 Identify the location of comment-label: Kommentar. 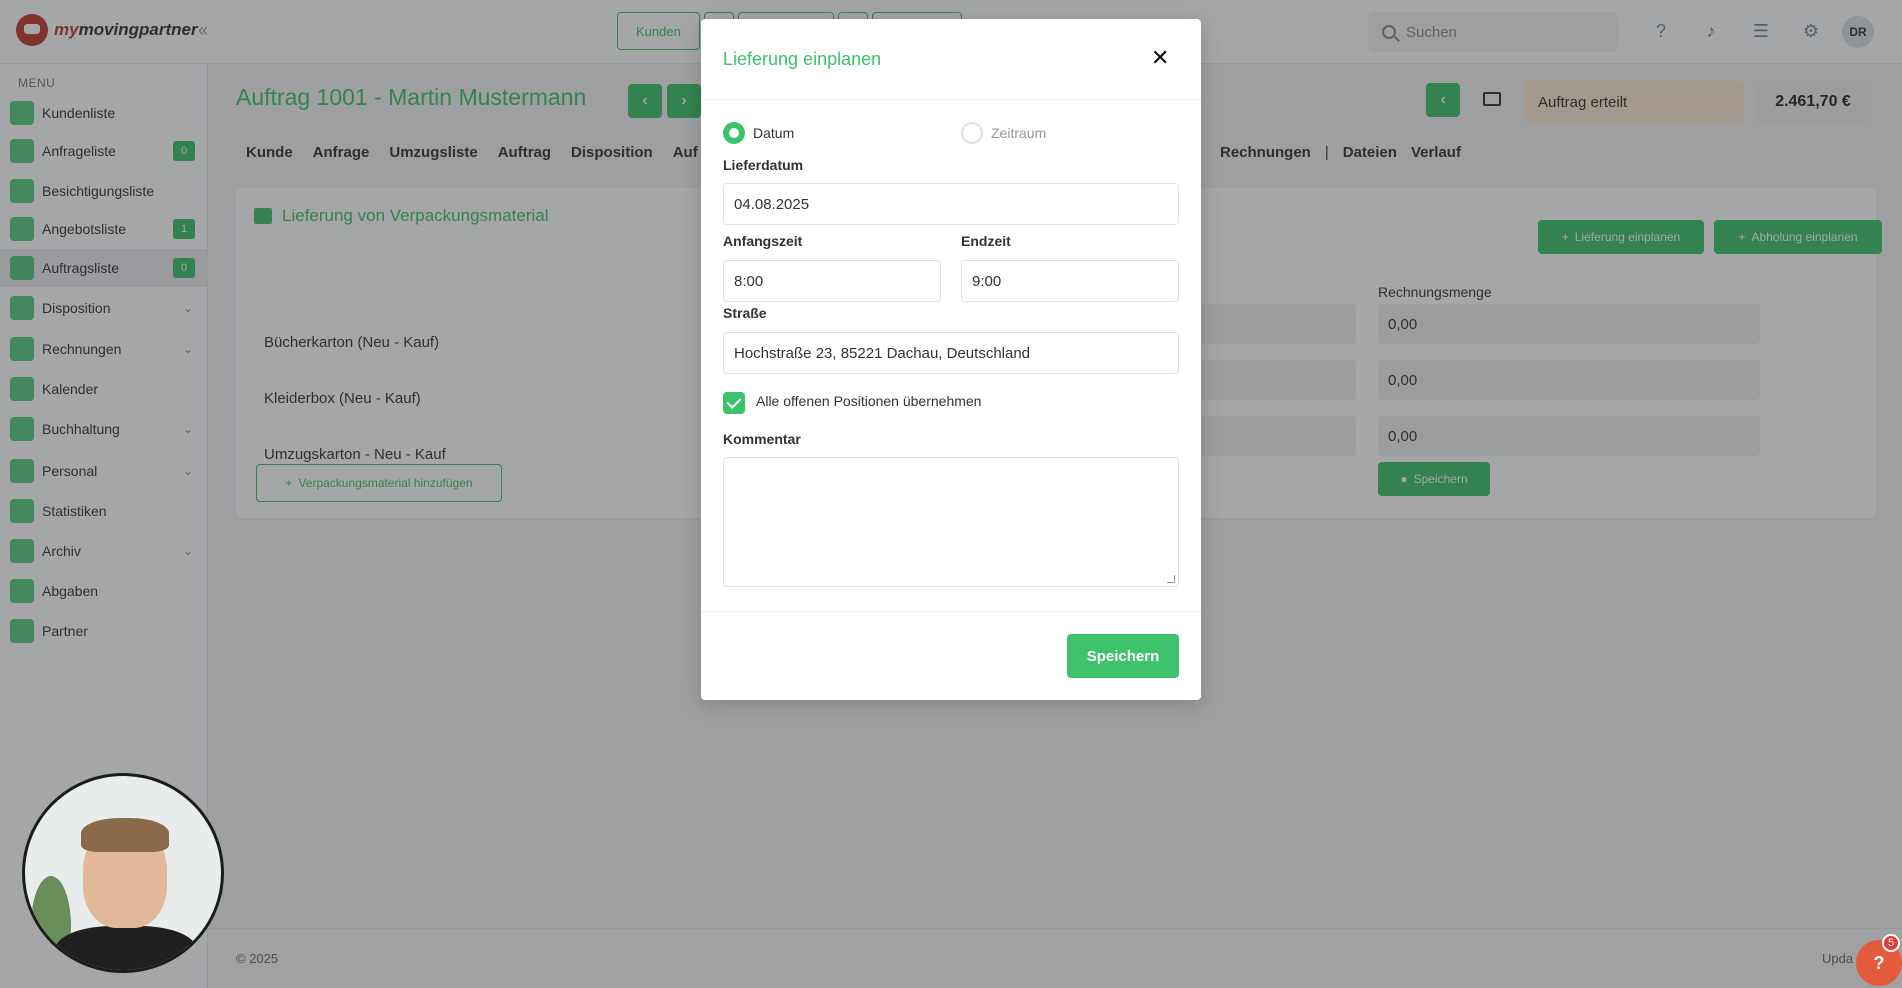
(762, 439).